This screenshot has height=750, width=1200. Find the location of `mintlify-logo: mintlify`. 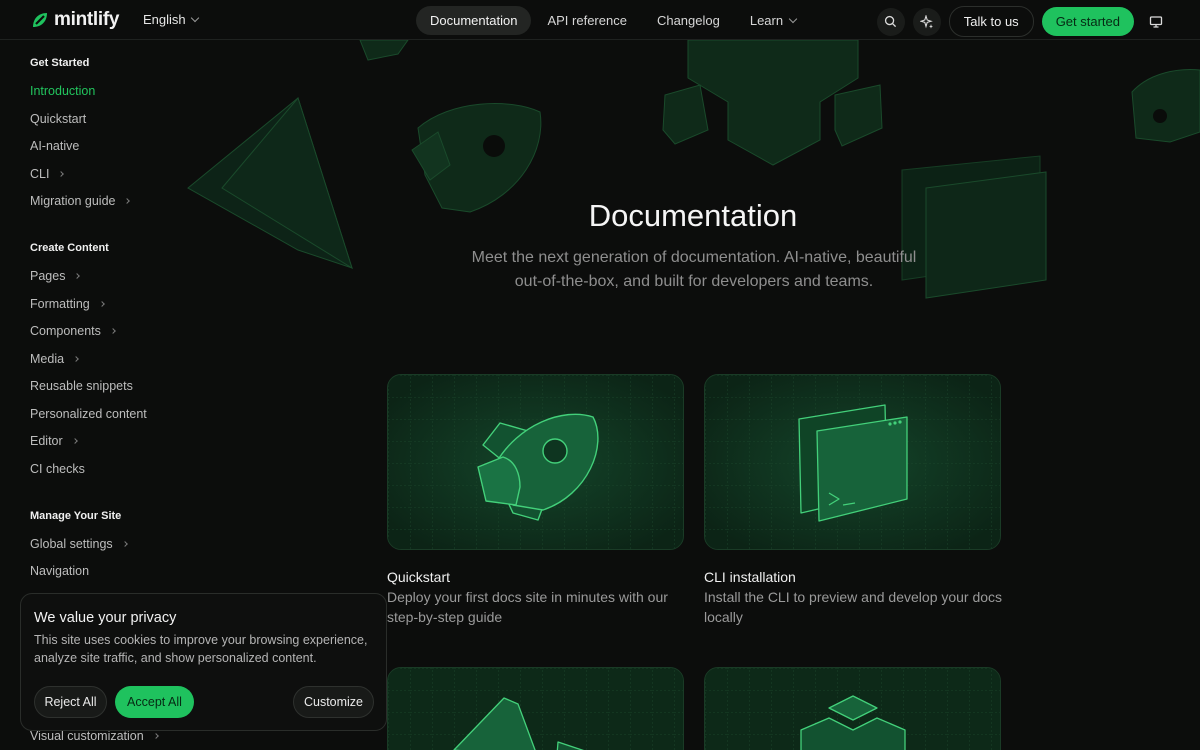

mintlify-logo: mintlify is located at coordinates (74, 20).